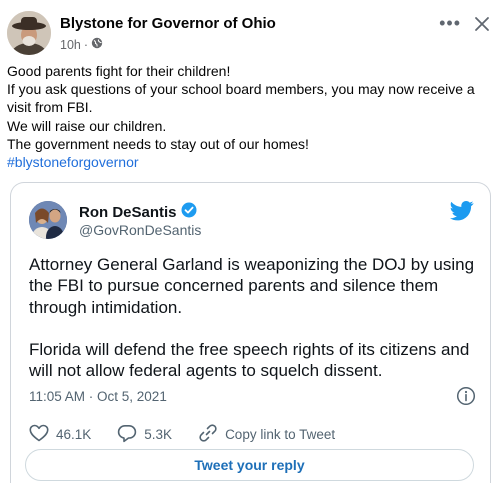  I want to click on hashtag-link: #blystoneforgovernor, so click(251, 162).